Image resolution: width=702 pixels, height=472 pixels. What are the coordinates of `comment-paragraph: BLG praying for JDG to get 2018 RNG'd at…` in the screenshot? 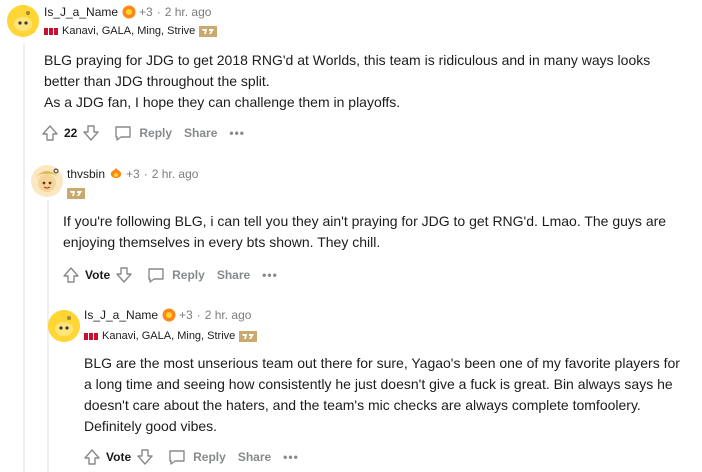 It's located at (347, 70).